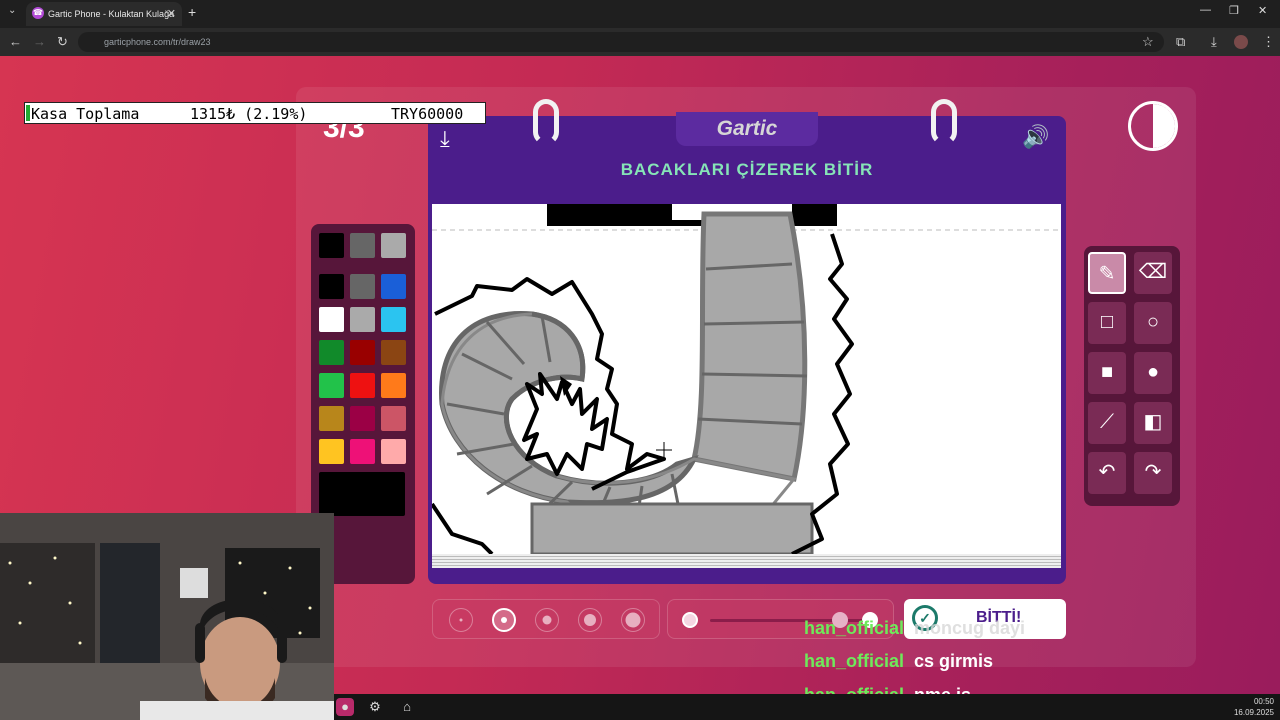 This screenshot has height=720, width=1280. Describe the element at coordinates (1253, 712) in the screenshot. I see `clock-date: 16.09.2025` at that location.